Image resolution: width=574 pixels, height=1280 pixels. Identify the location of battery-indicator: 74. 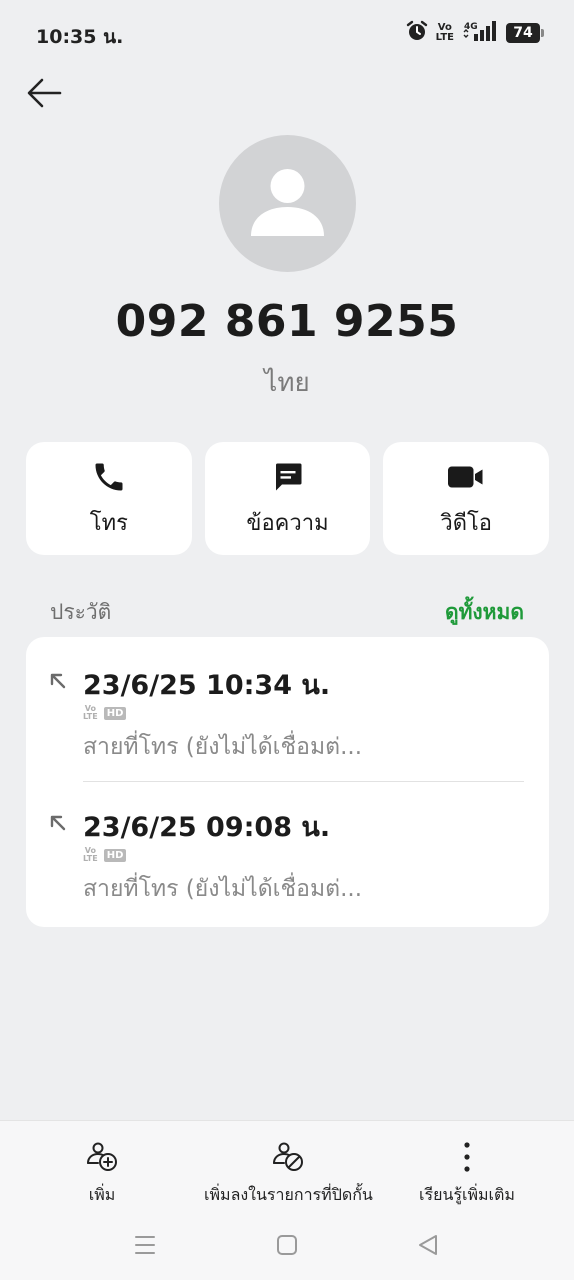
(525, 33).